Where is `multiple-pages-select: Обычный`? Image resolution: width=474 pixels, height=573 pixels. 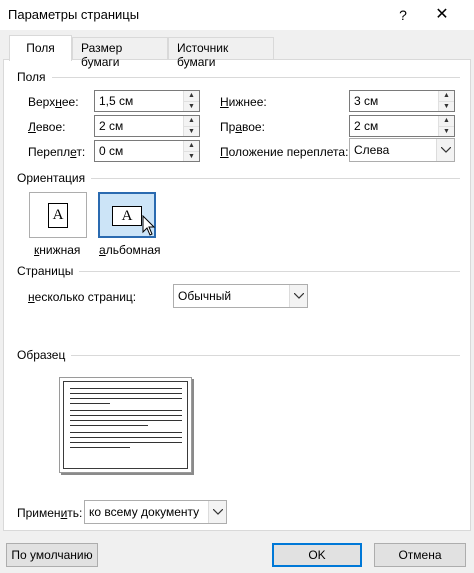 multiple-pages-select: Обычный is located at coordinates (240, 296).